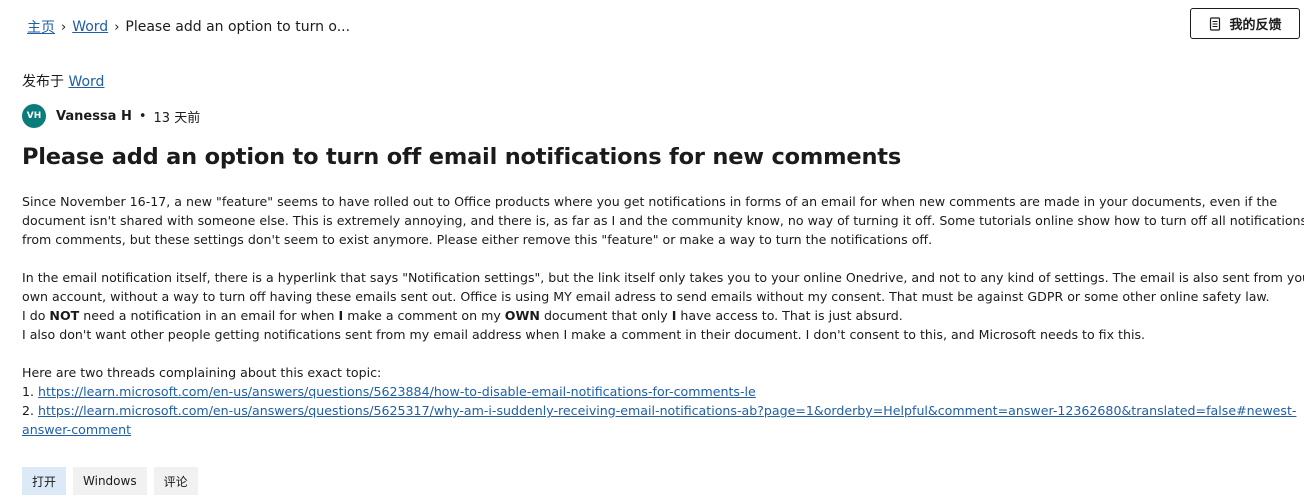  Describe the element at coordinates (1215, 23) in the screenshot. I see `document-icon` at that location.